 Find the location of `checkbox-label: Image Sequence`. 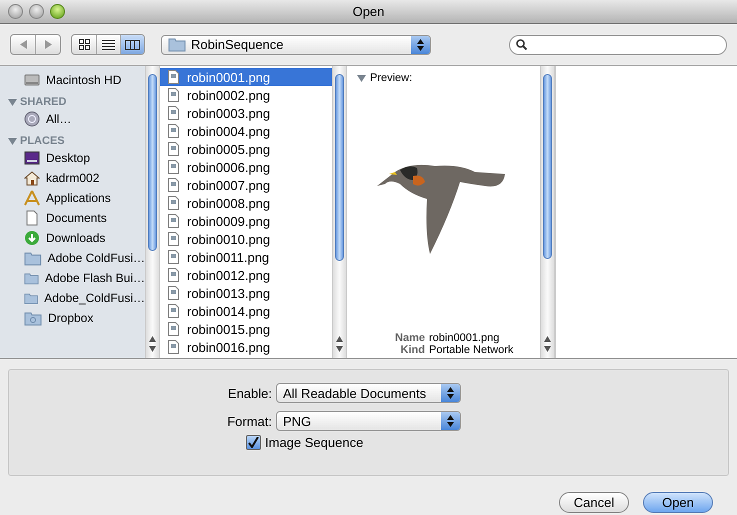

checkbox-label: Image Sequence is located at coordinates (314, 442).